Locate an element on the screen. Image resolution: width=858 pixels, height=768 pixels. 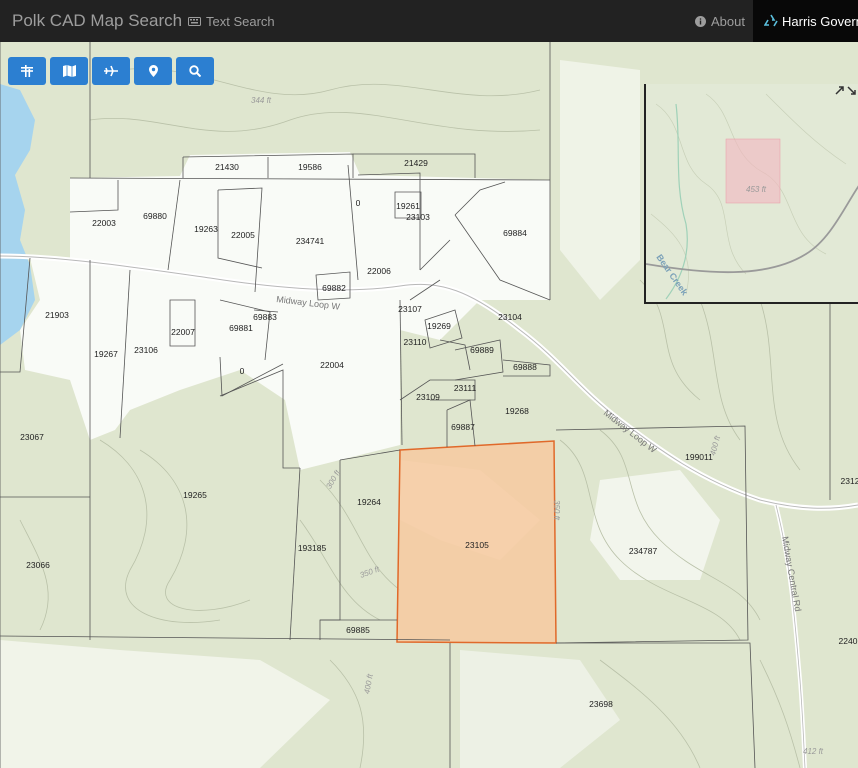
map-toolbar is located at coordinates (111, 71).